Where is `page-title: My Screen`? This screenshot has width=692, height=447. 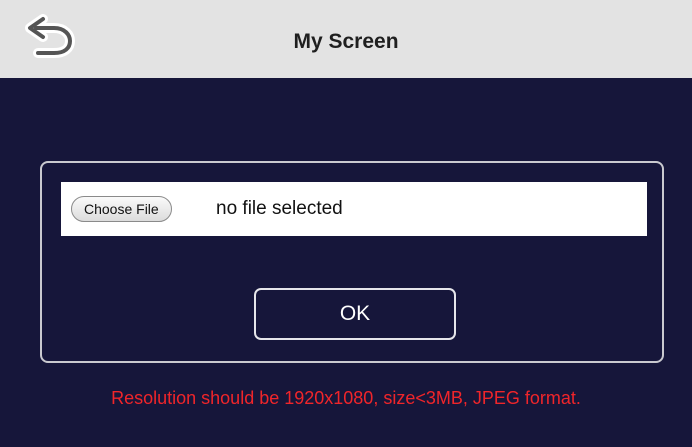 page-title: My Screen is located at coordinates (346, 41).